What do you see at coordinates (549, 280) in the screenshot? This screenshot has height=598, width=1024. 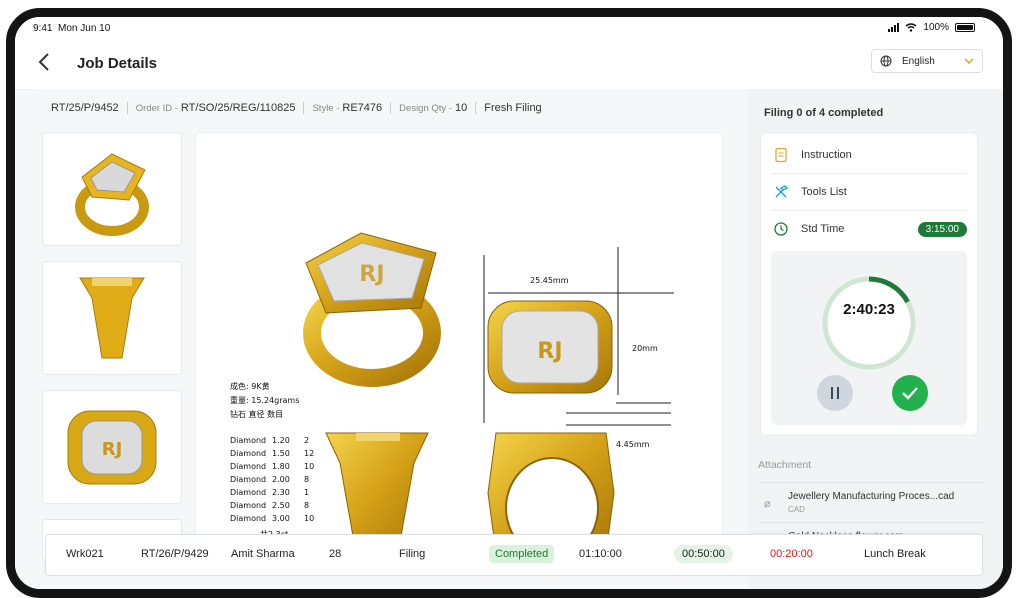 I see `width-dimension: 25.45mm` at bounding box center [549, 280].